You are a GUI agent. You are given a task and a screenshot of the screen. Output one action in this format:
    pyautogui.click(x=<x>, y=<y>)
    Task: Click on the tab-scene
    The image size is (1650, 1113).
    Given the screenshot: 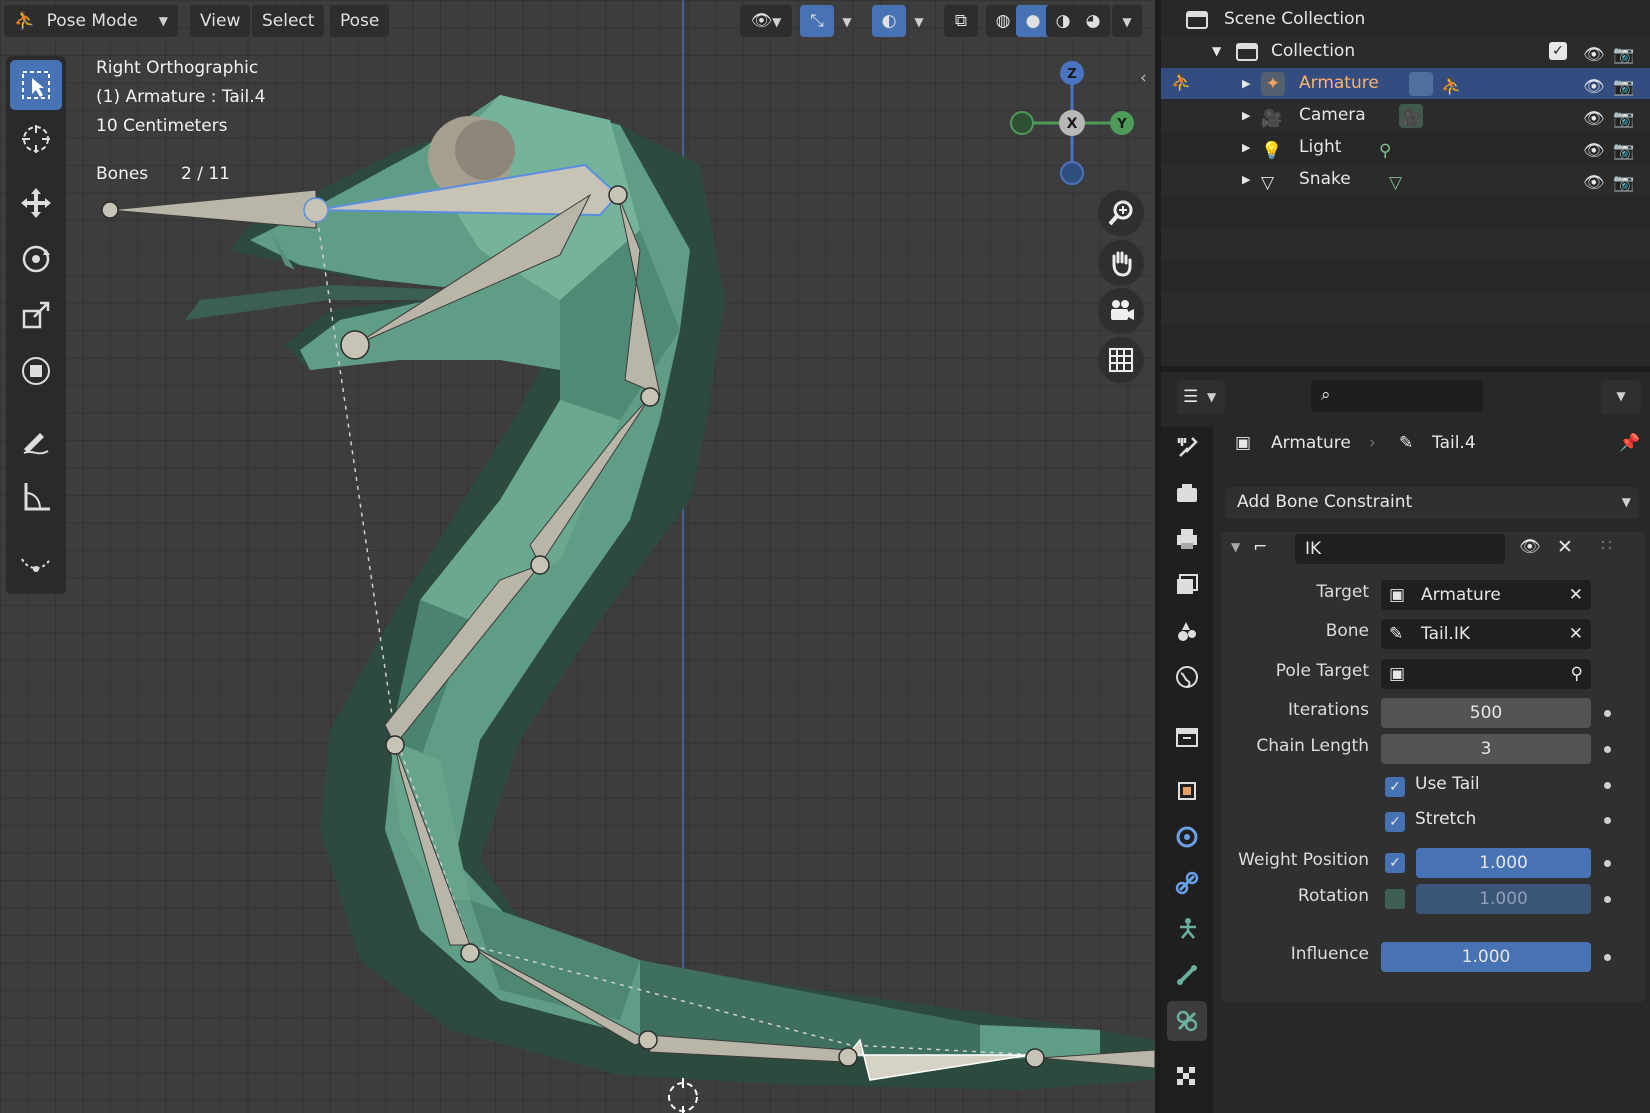 What is the action you would take?
    pyautogui.click(x=1187, y=631)
    